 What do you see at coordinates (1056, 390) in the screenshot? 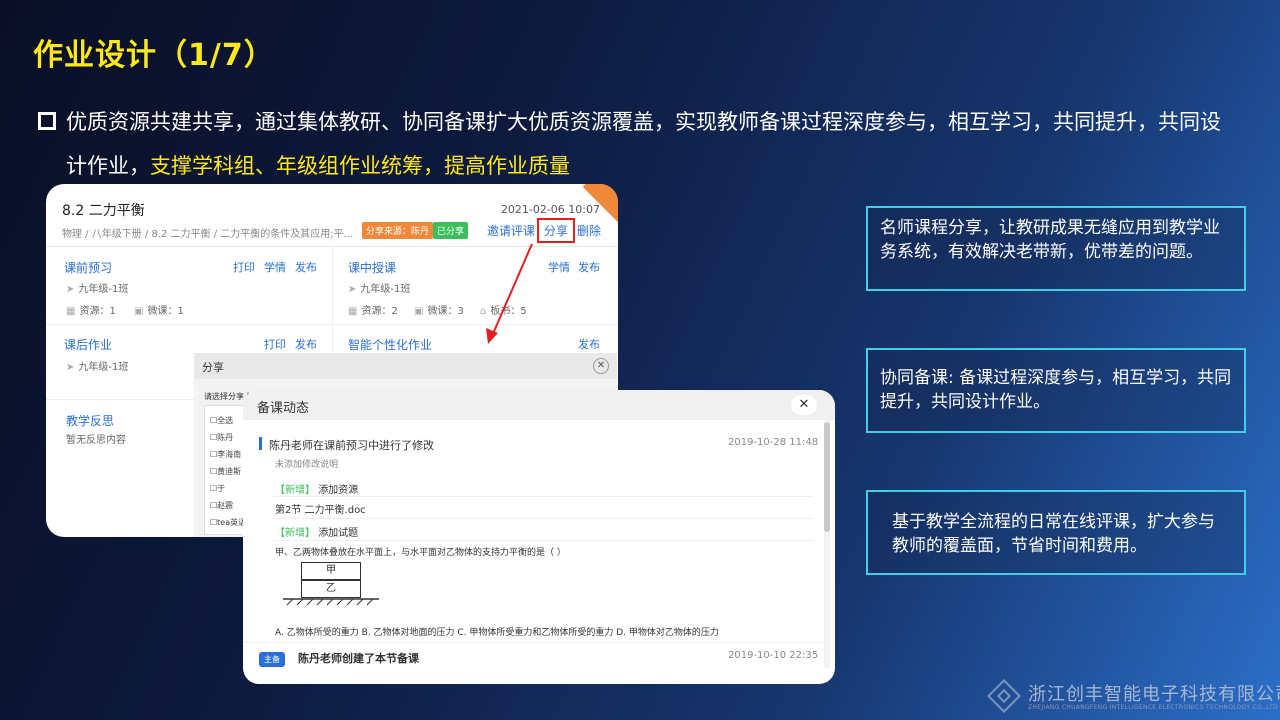
I see `info-box-collab-prep: 协同备课: 备课过程深度参与，相互学习，共同提升，共同设计作业。` at bounding box center [1056, 390].